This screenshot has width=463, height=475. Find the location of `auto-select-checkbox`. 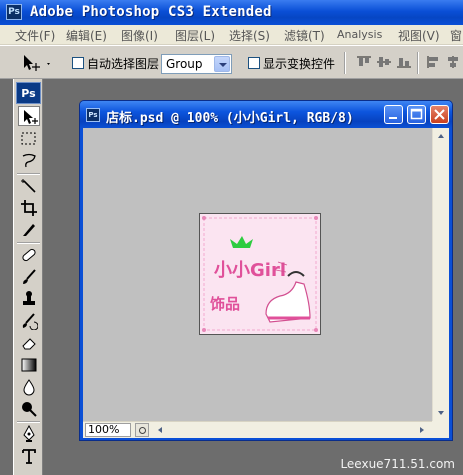

auto-select-checkbox is located at coordinates (78, 63).